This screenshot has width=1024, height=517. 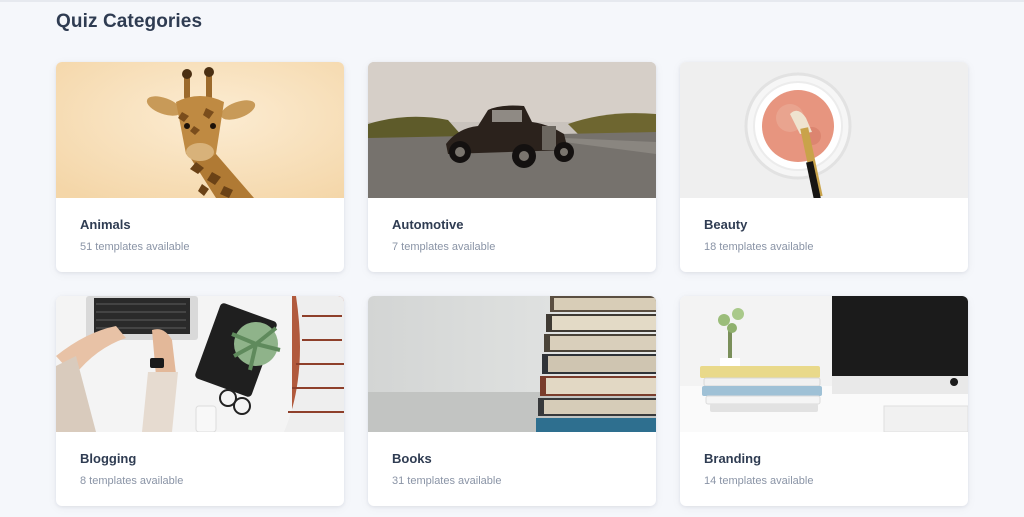 I want to click on category-template-count: 31 templates available, so click(x=447, y=481).